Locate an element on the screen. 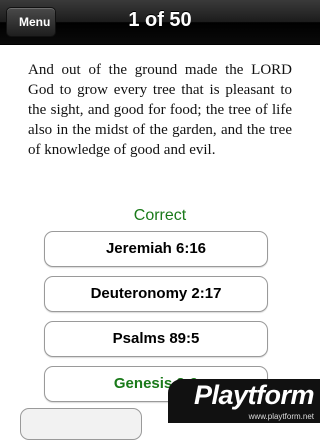 The height and width of the screenshot is (440, 320). watermark-url: www.playtform.net is located at coordinates (281, 416).